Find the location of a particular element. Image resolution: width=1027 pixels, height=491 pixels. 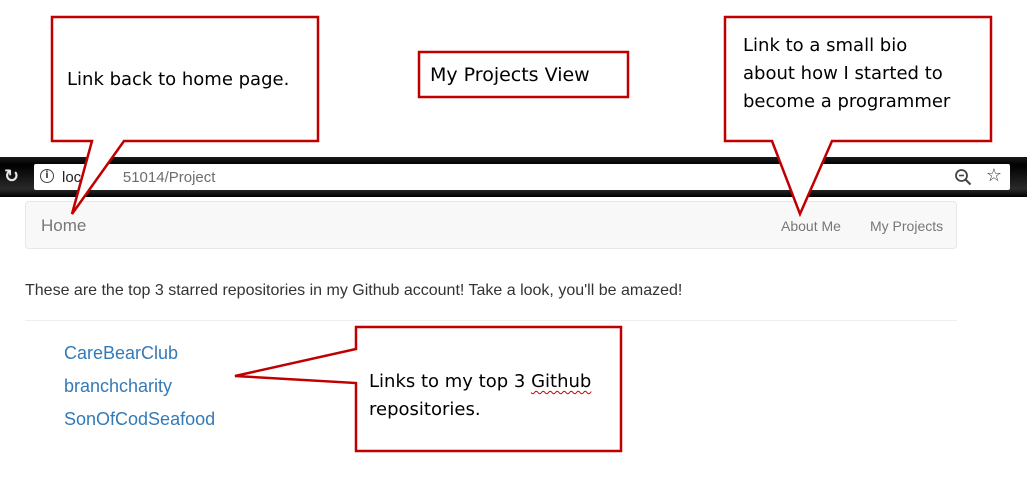

url-text: loc 51014/Project is located at coordinates (138, 177).